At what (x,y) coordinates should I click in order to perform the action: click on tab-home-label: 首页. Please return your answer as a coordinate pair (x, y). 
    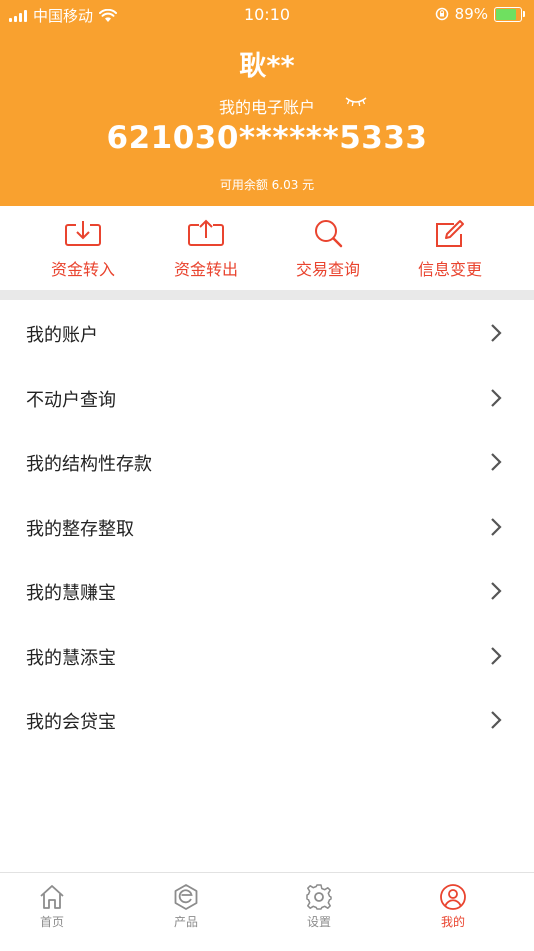
    Looking at the image, I should click on (51, 922).